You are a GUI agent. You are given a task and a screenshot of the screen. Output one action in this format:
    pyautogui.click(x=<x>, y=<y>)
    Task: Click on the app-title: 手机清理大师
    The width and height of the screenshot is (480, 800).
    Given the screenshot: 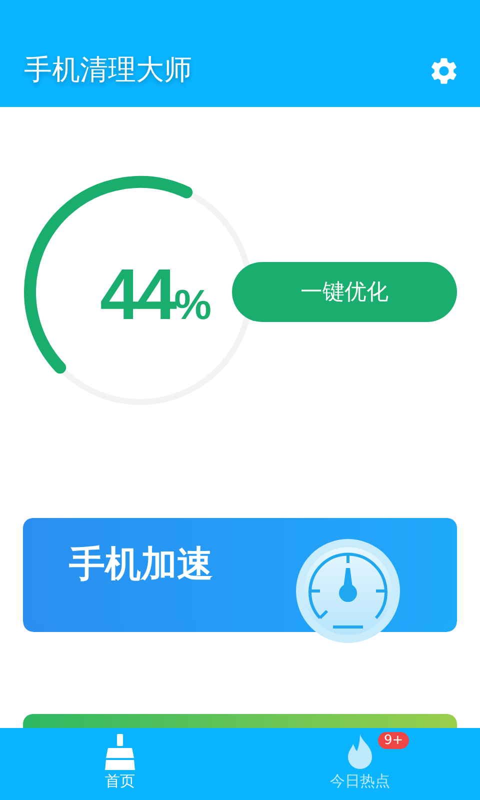 What is the action you would take?
    pyautogui.click(x=108, y=70)
    